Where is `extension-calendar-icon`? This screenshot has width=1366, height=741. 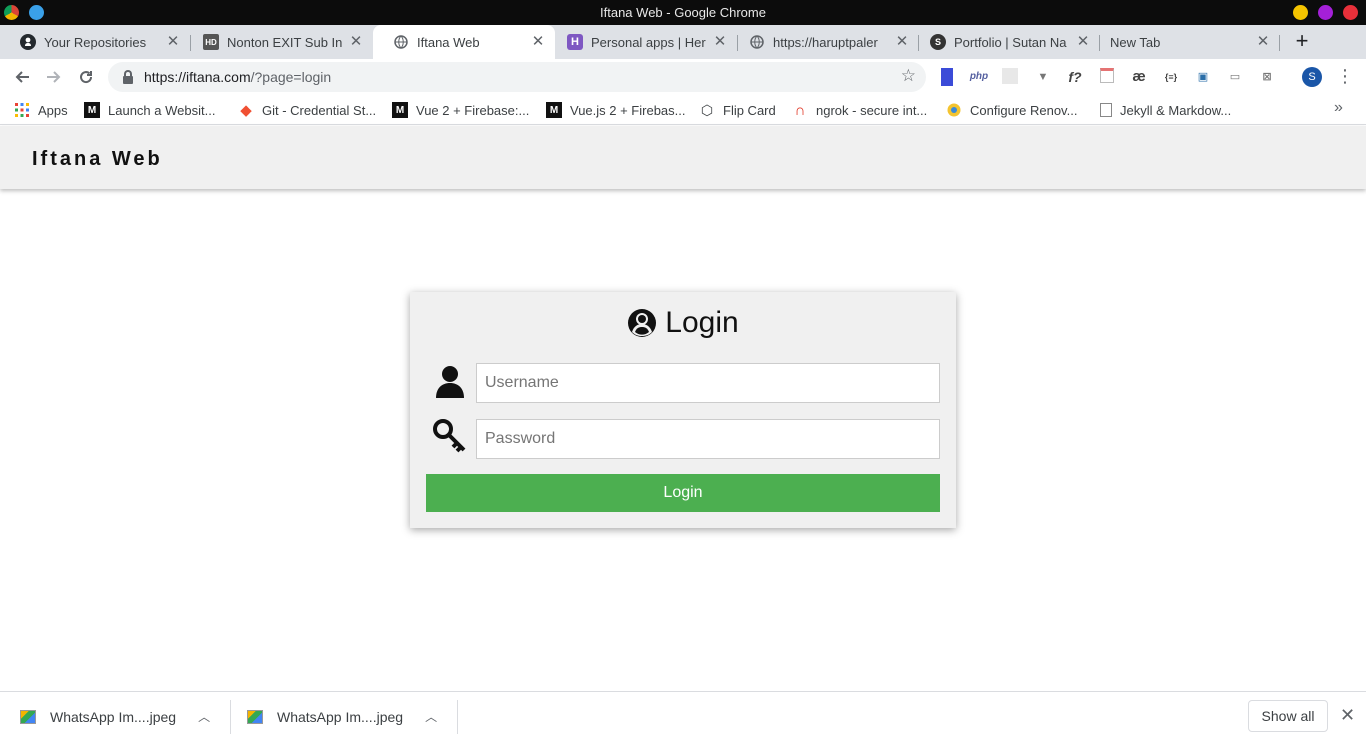 extension-calendar-icon is located at coordinates (1107, 75).